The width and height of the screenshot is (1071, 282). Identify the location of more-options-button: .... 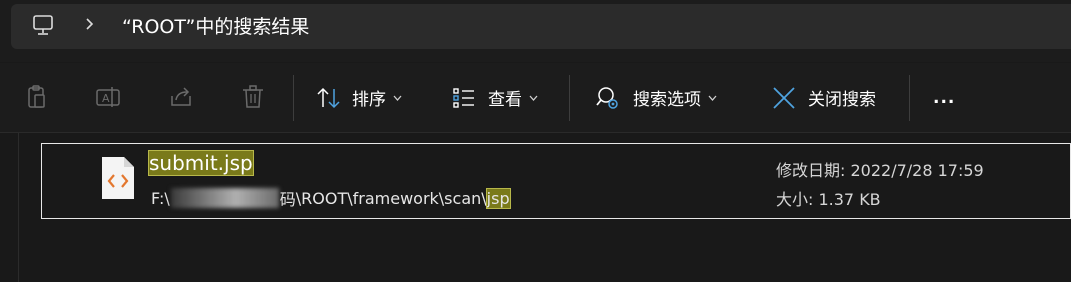
(944, 97).